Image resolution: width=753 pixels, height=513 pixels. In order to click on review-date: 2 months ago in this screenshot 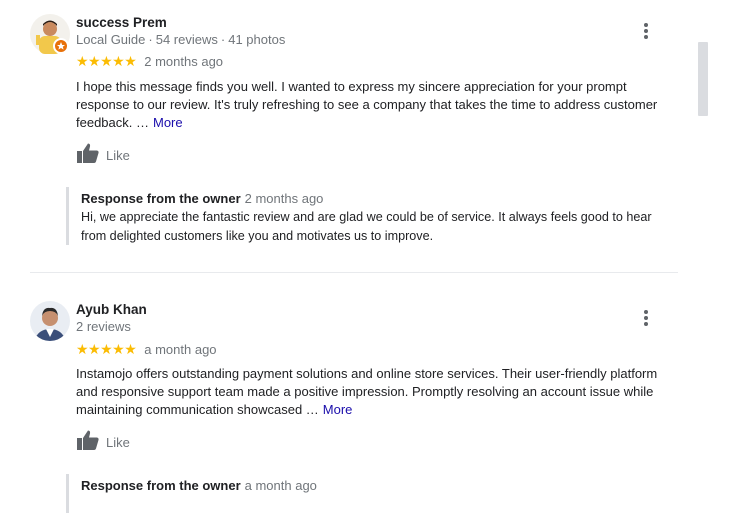, I will do `click(184, 61)`.